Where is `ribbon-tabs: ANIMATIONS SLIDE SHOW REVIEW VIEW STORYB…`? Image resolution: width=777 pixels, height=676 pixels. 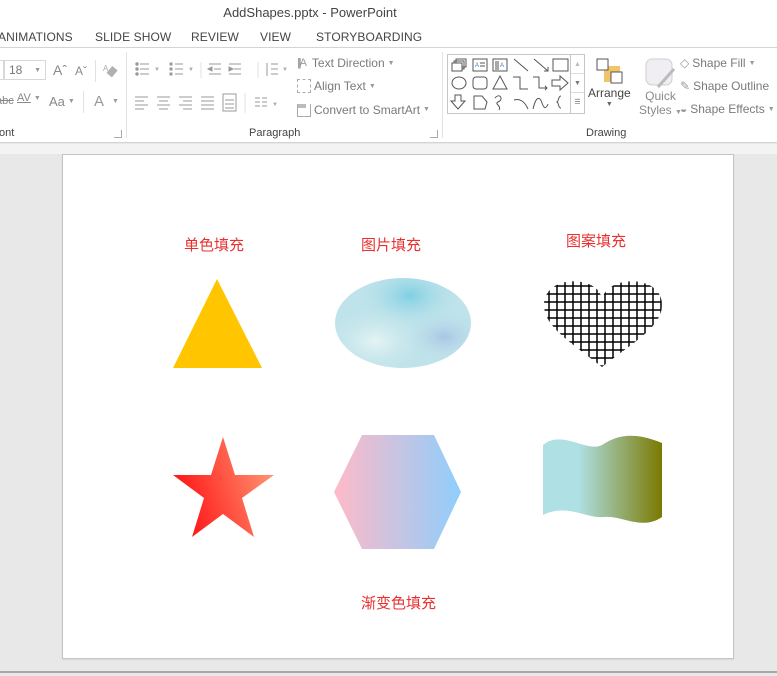
ribbon-tabs: ANIMATIONS SLIDE SHOW REVIEW VIEW STORYB… is located at coordinates (388, 37).